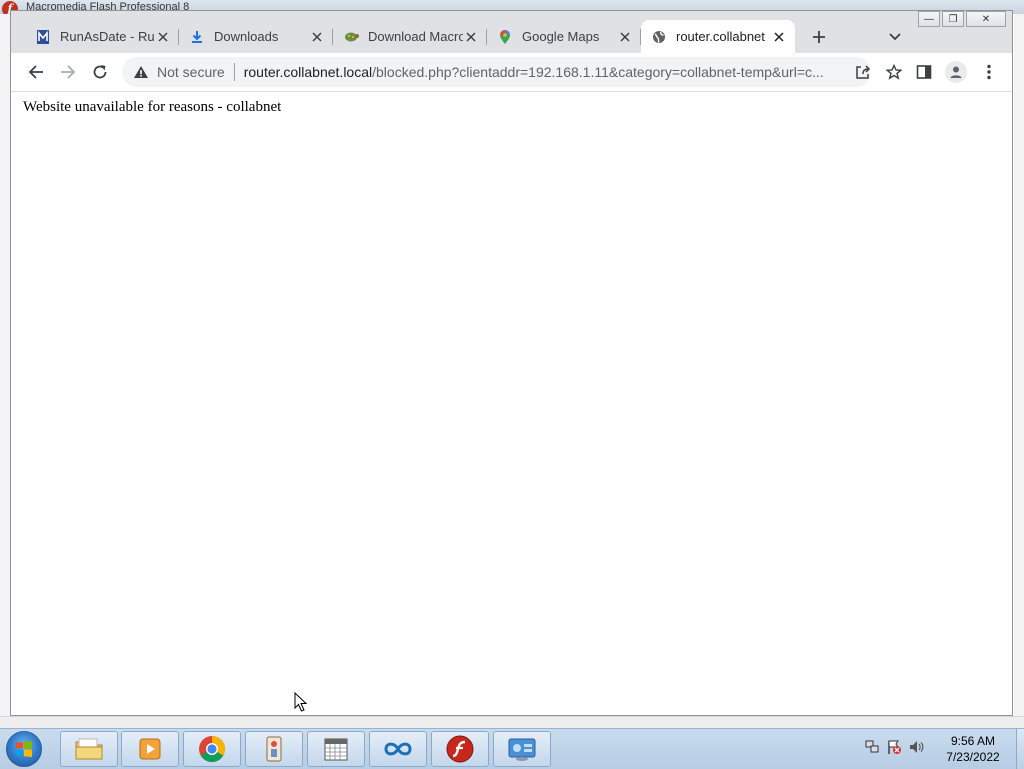 The height and width of the screenshot is (769, 1024). I want to click on share-icon, so click(863, 72).